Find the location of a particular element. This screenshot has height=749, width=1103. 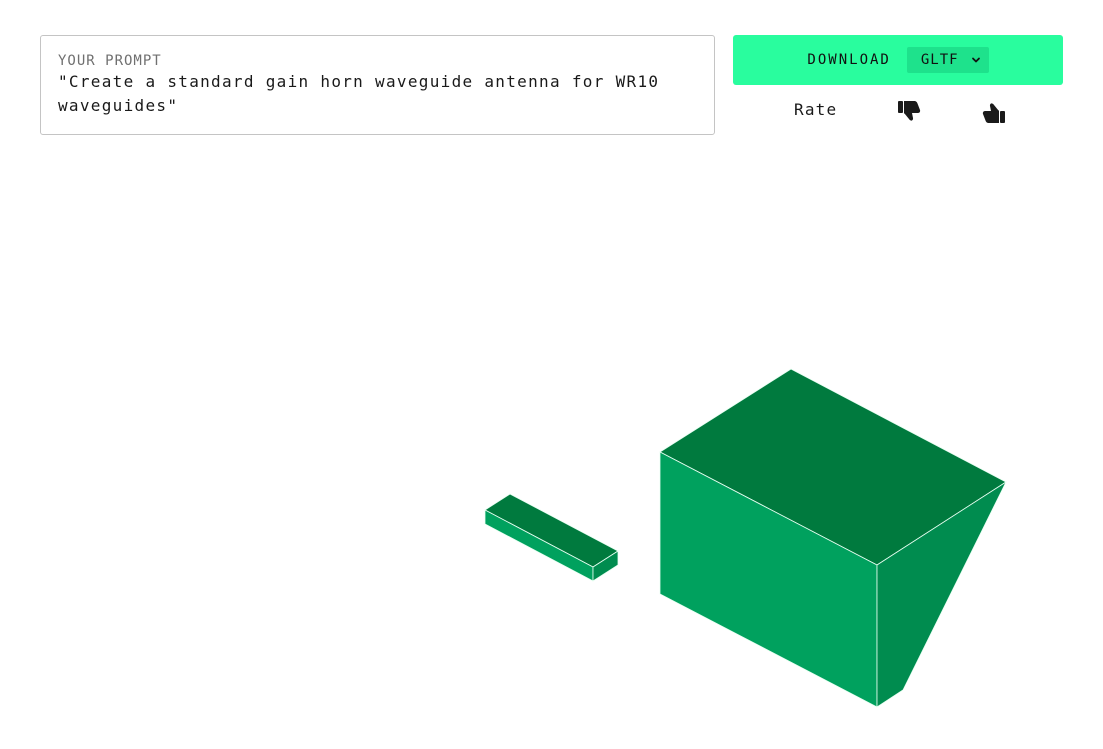

format-value: GLTF is located at coordinates (939, 60).